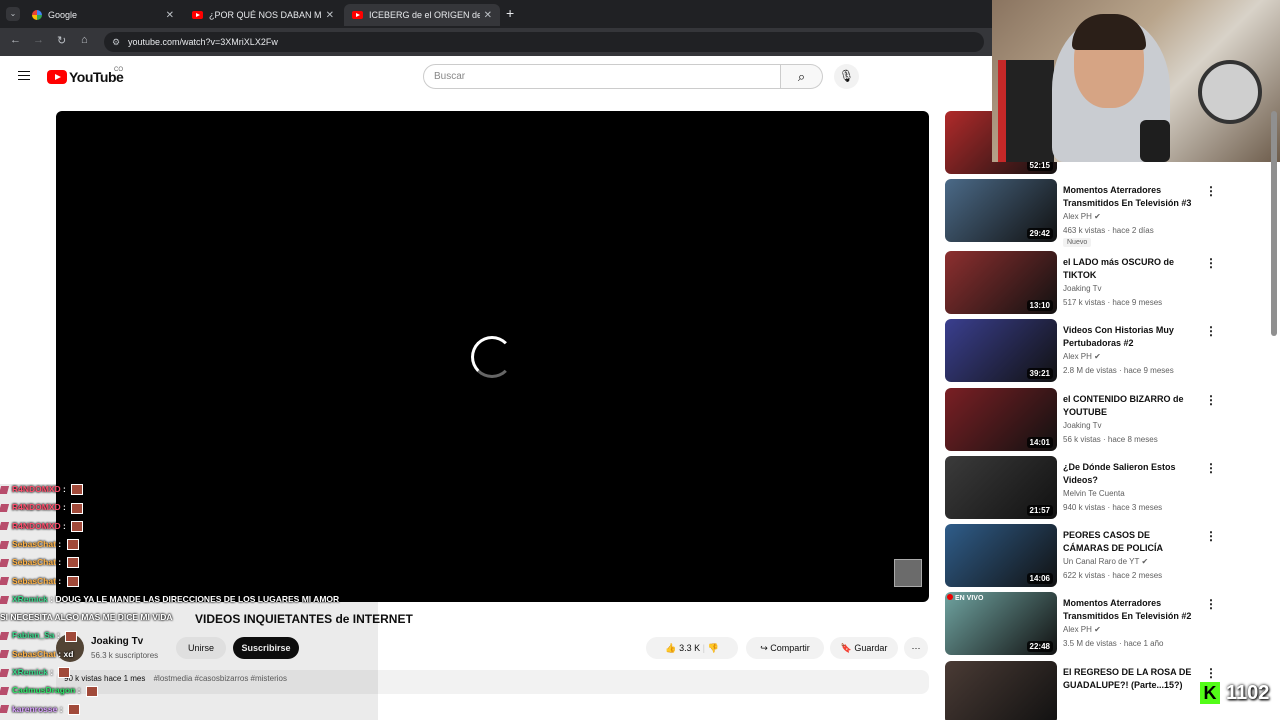  I want to click on save-button: 🔖 Guardar, so click(864, 648).